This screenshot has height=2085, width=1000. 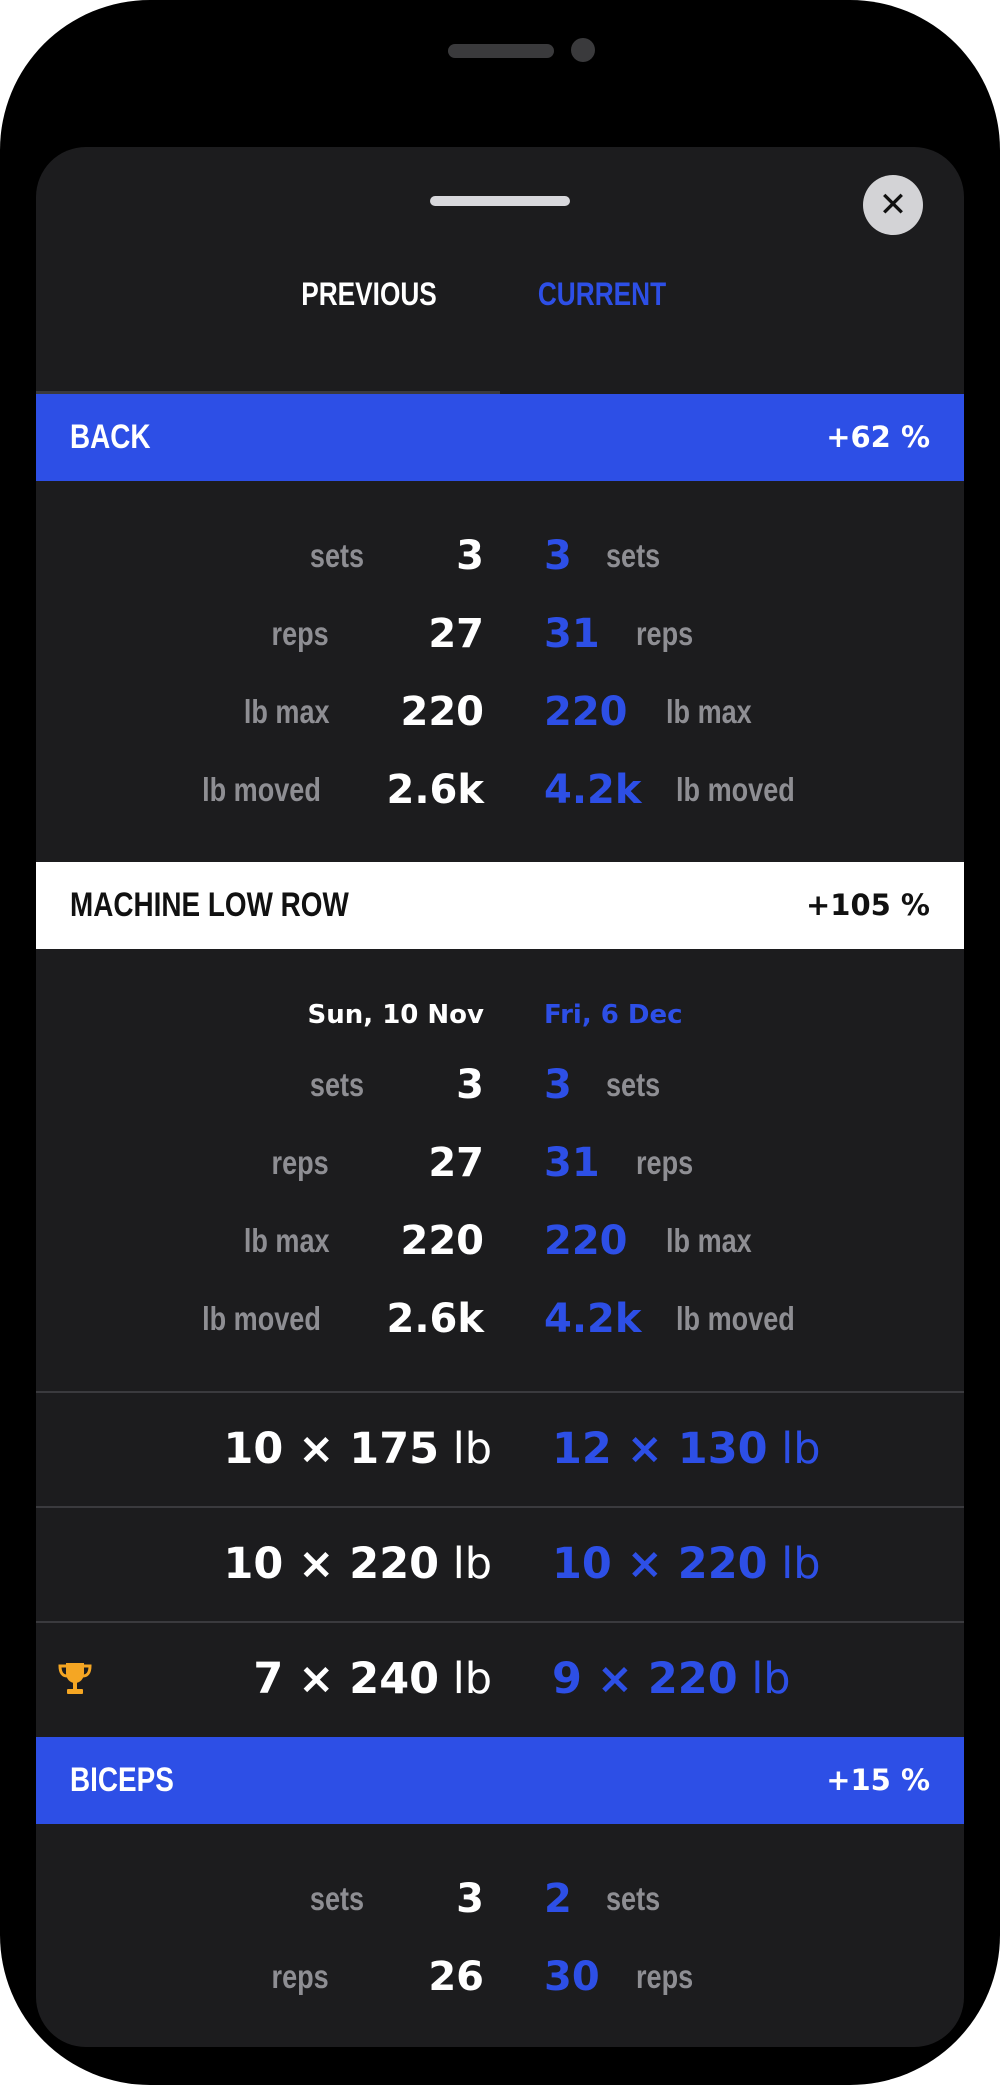 I want to click on section-percent-change: +62 %, so click(x=878, y=437).